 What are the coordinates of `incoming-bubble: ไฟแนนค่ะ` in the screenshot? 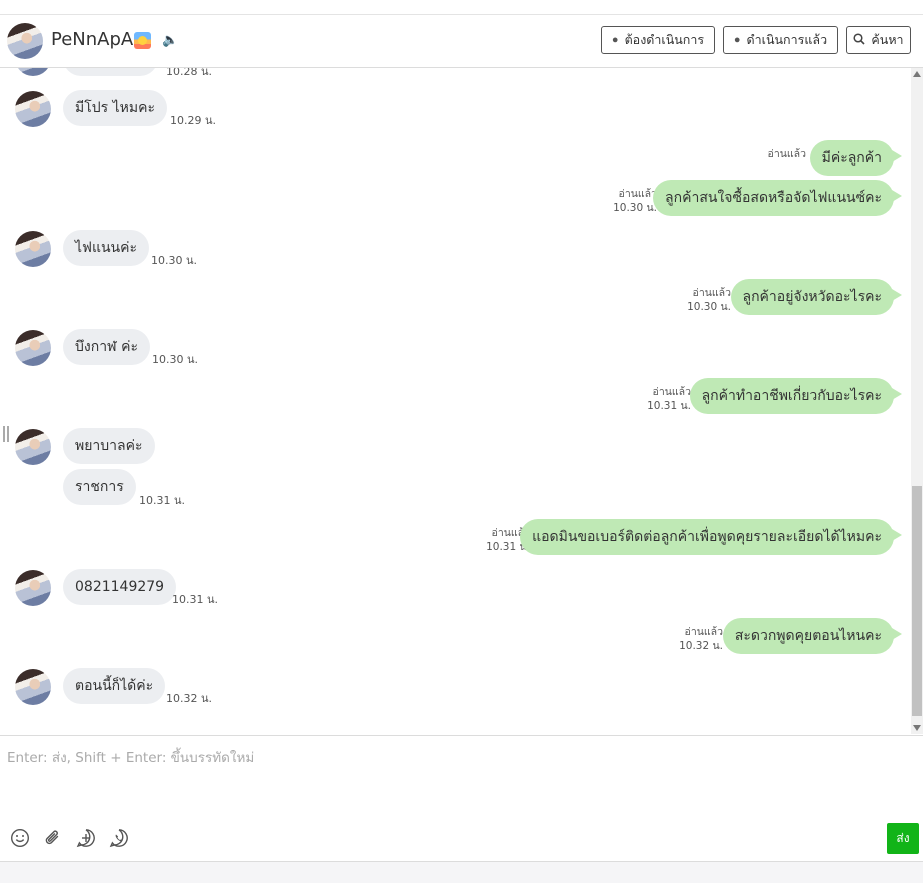 It's located at (106, 248).